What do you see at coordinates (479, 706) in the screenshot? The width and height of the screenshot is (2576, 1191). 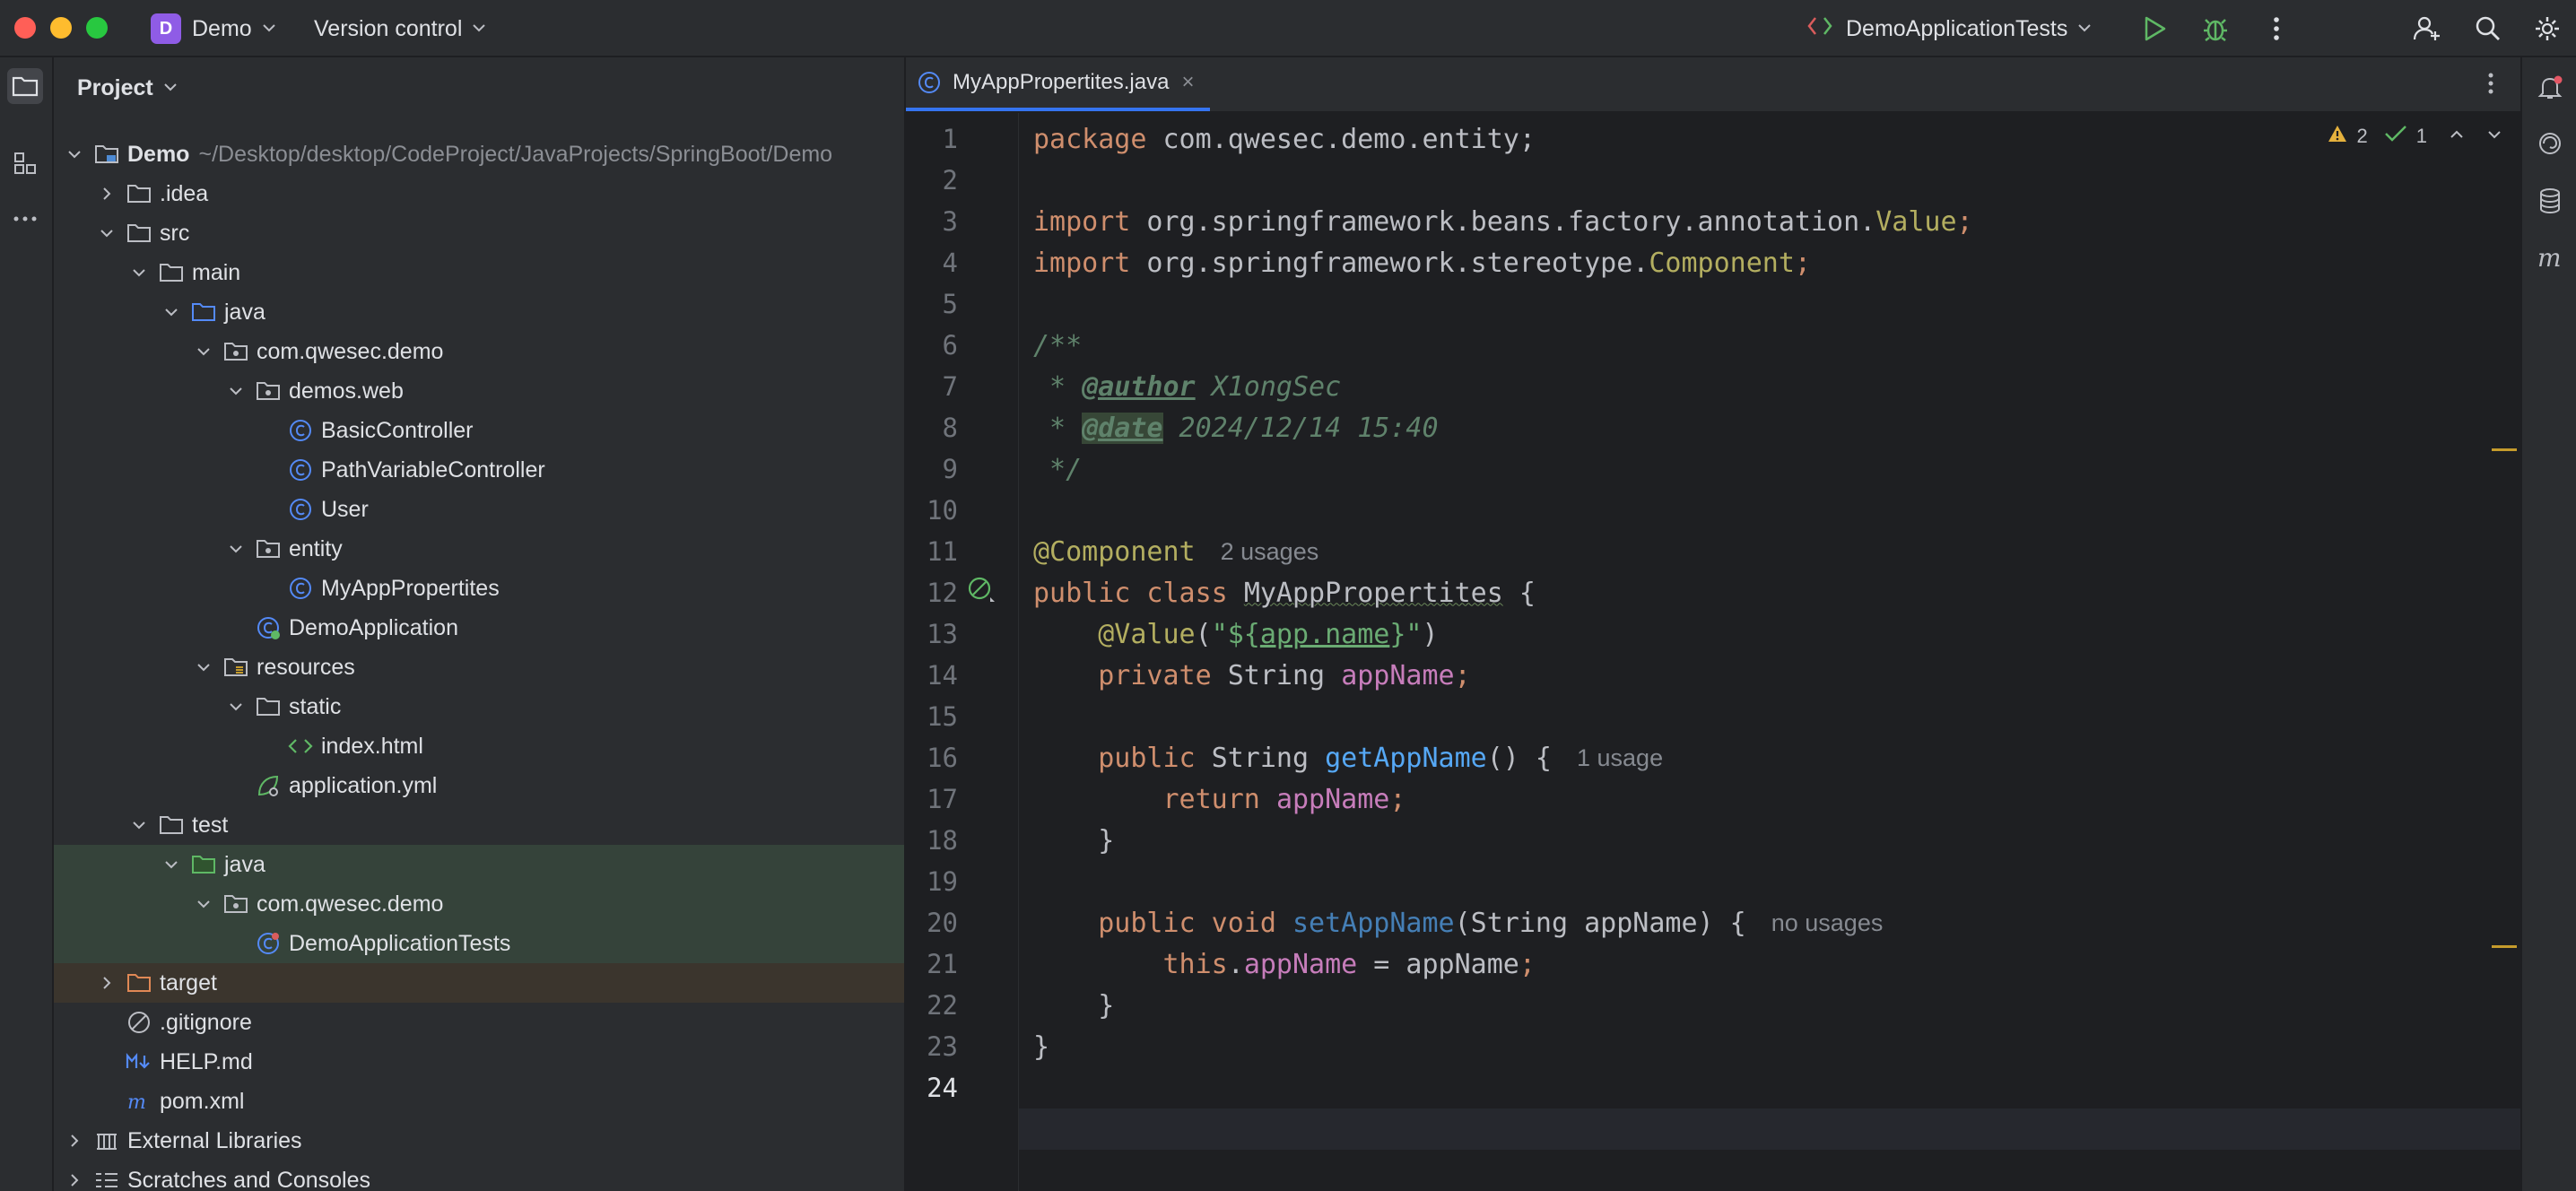 I see `tree-node-static: static` at bounding box center [479, 706].